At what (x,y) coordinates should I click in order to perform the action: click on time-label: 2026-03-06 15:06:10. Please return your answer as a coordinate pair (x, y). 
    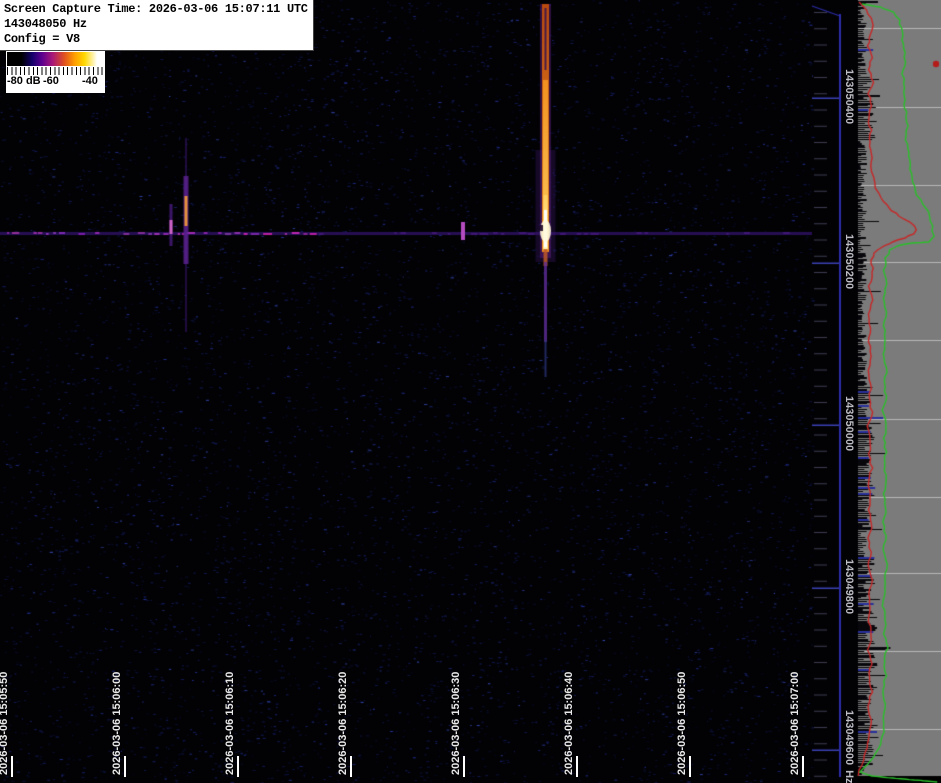
    Looking at the image, I should click on (230, 723).